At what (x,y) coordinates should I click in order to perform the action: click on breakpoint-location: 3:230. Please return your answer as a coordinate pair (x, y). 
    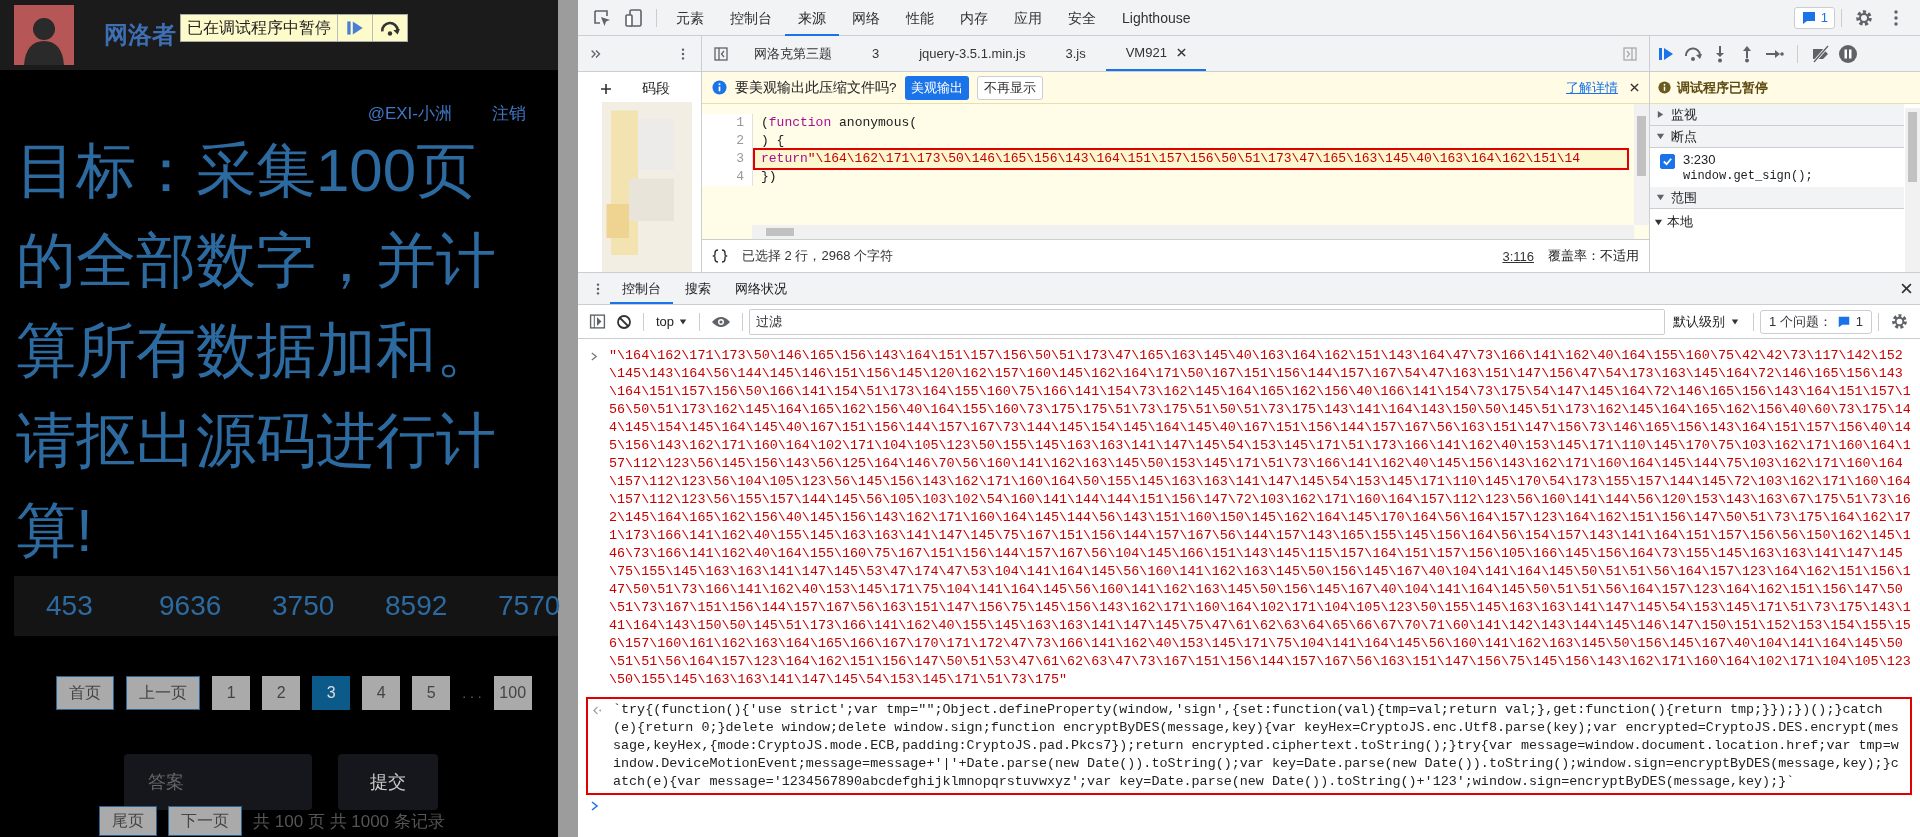
    Looking at the image, I should click on (1700, 159).